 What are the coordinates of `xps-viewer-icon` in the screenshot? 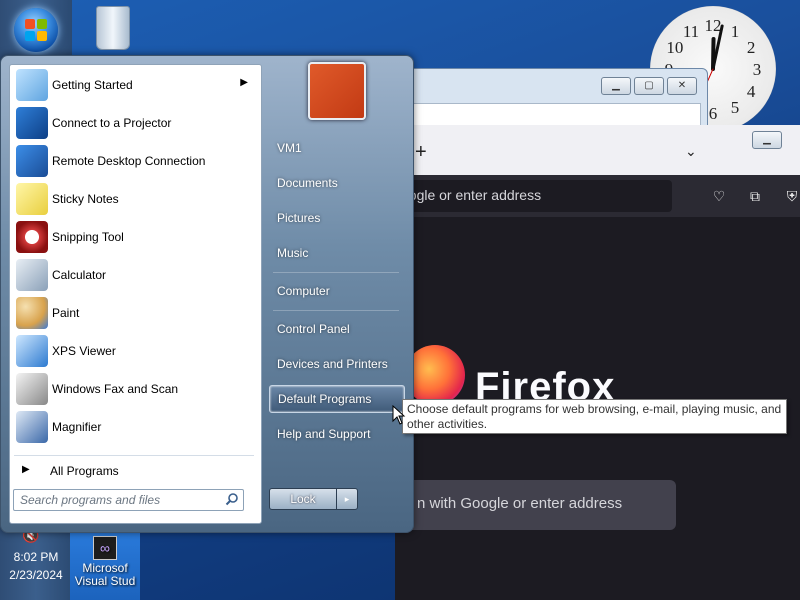 It's located at (32, 351).